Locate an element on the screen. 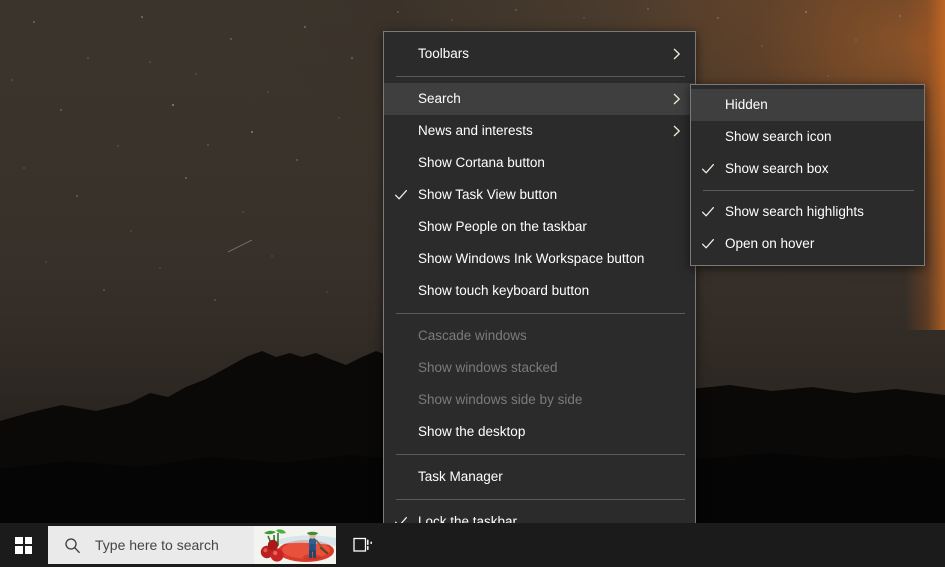 The image size is (945, 567). start-button is located at coordinates (23, 545).